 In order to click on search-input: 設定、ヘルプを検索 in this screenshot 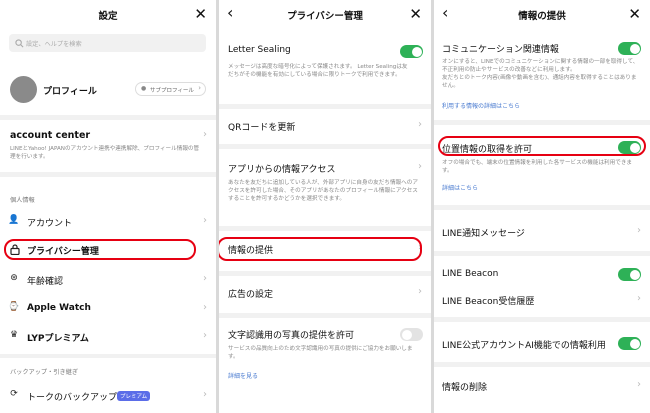, I will do `click(107, 43)`.